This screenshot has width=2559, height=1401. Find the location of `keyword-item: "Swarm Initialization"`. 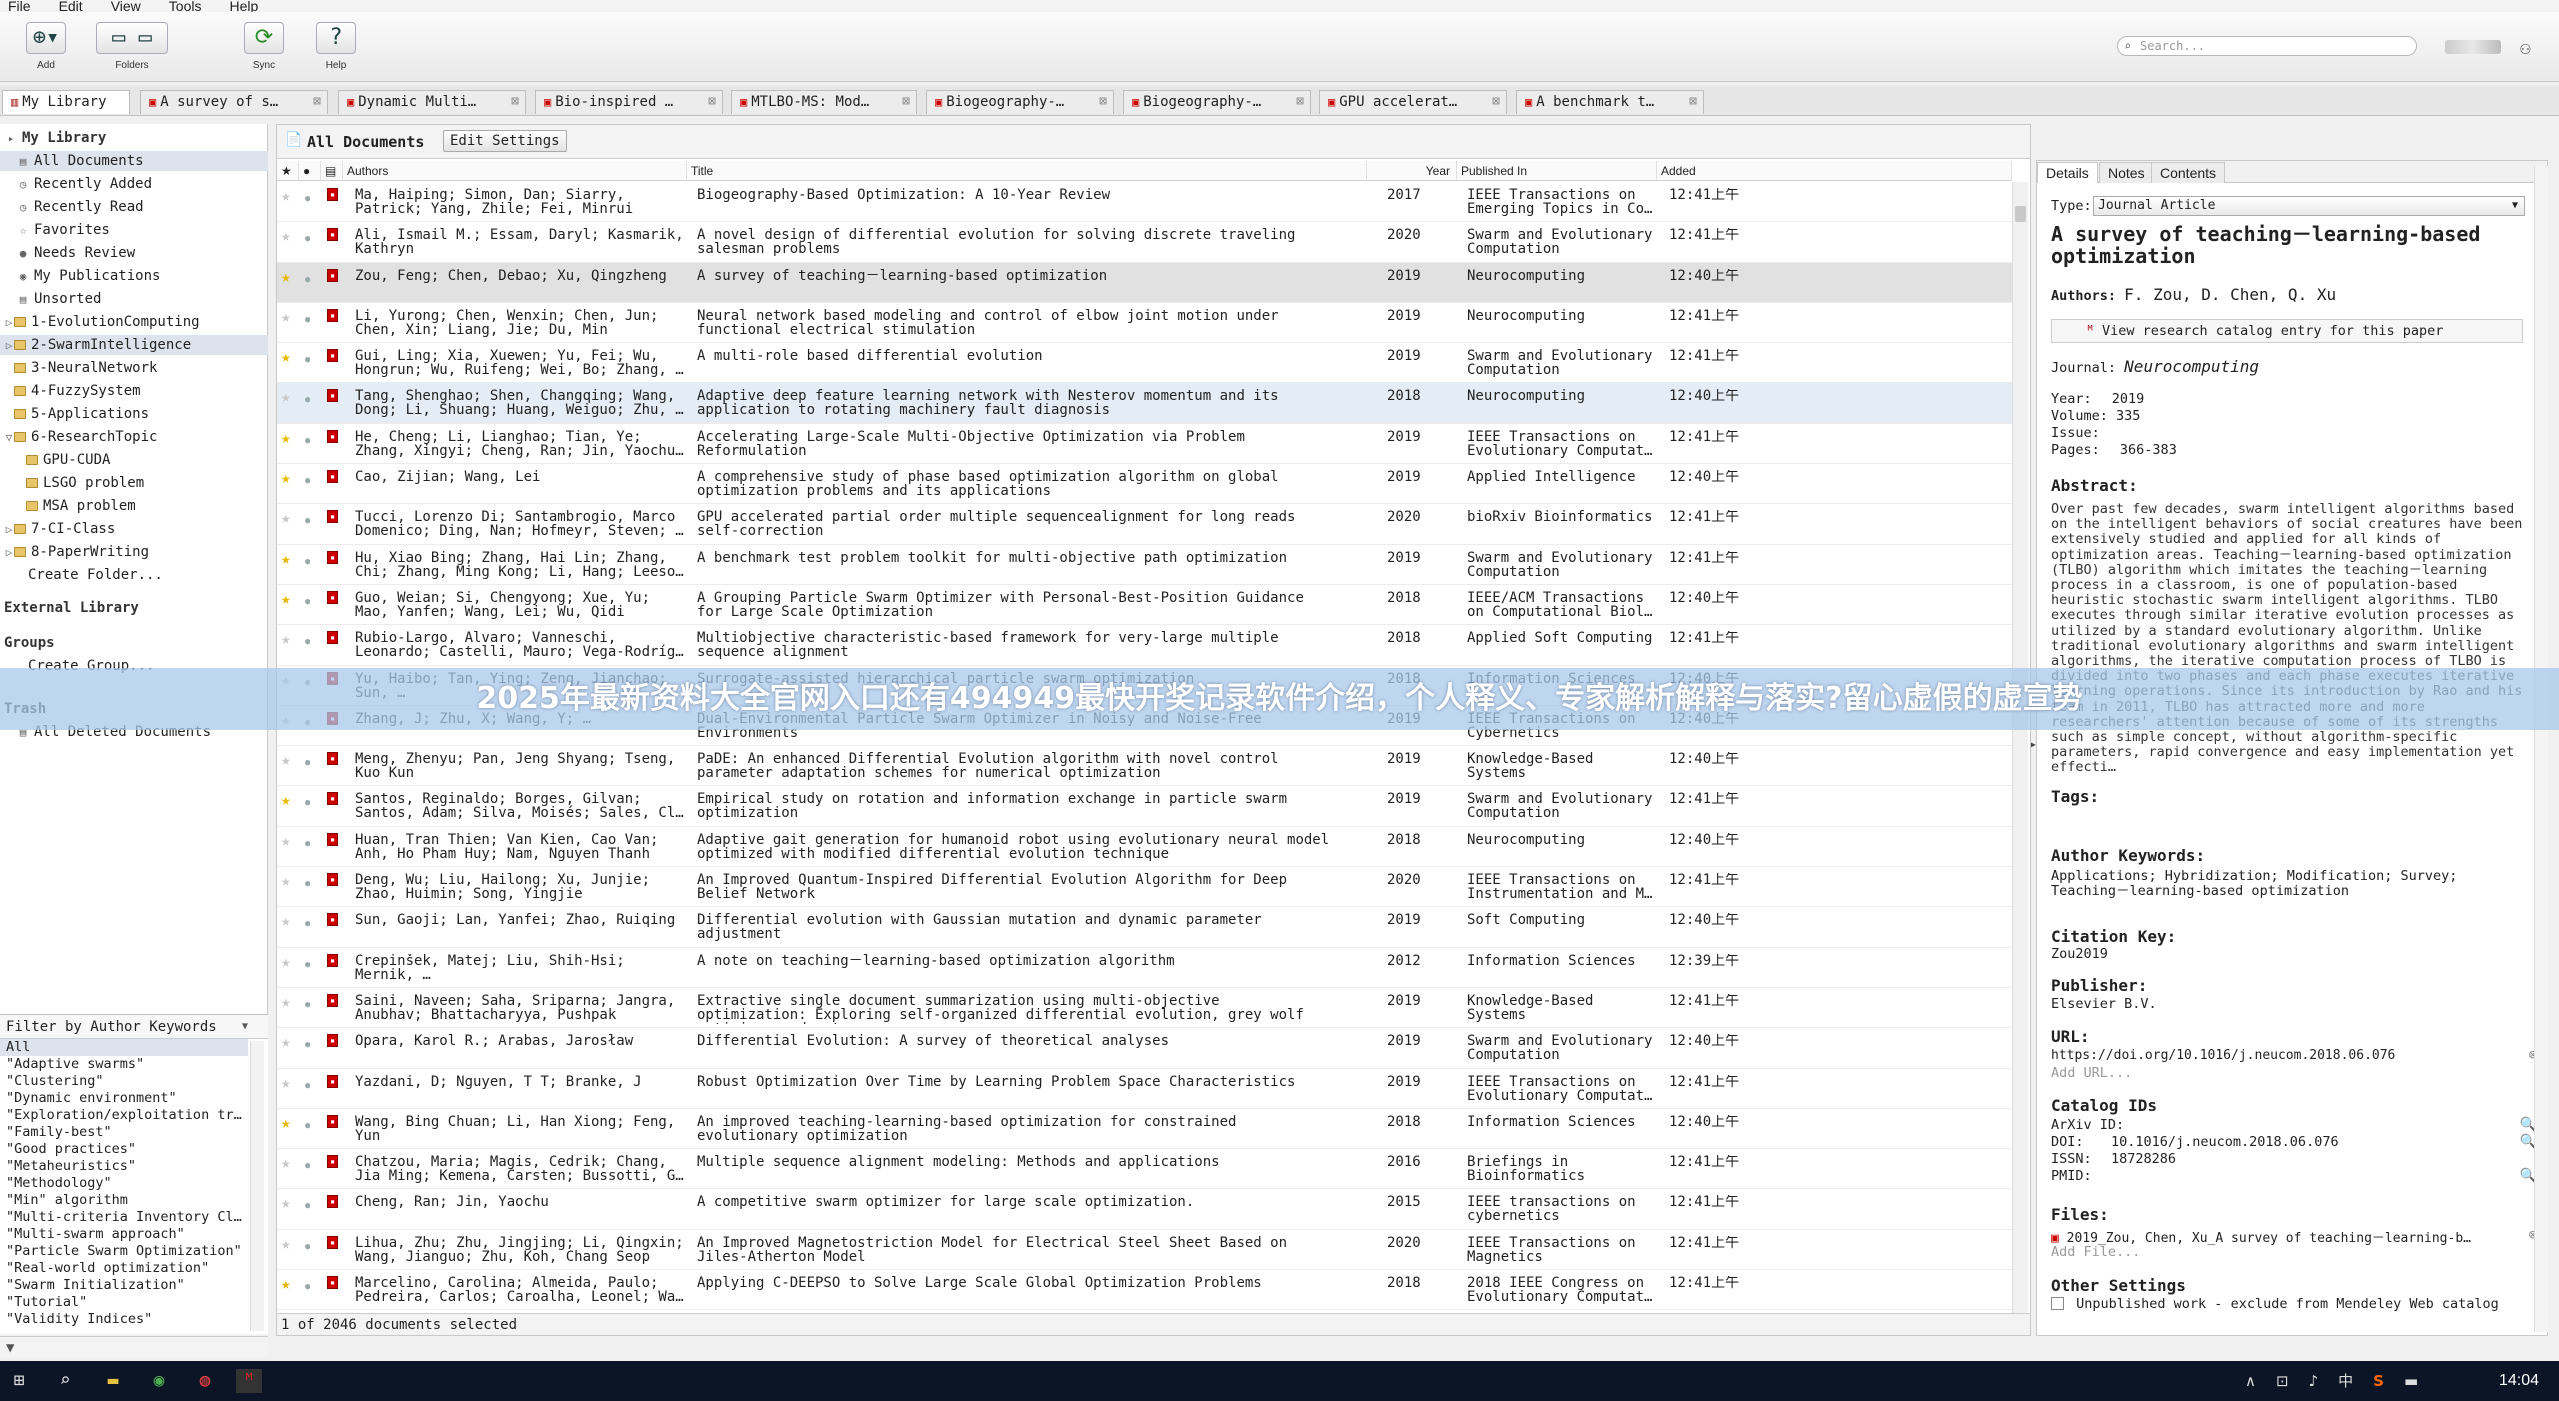

keyword-item: "Swarm Initialization" is located at coordinates (124, 1285).